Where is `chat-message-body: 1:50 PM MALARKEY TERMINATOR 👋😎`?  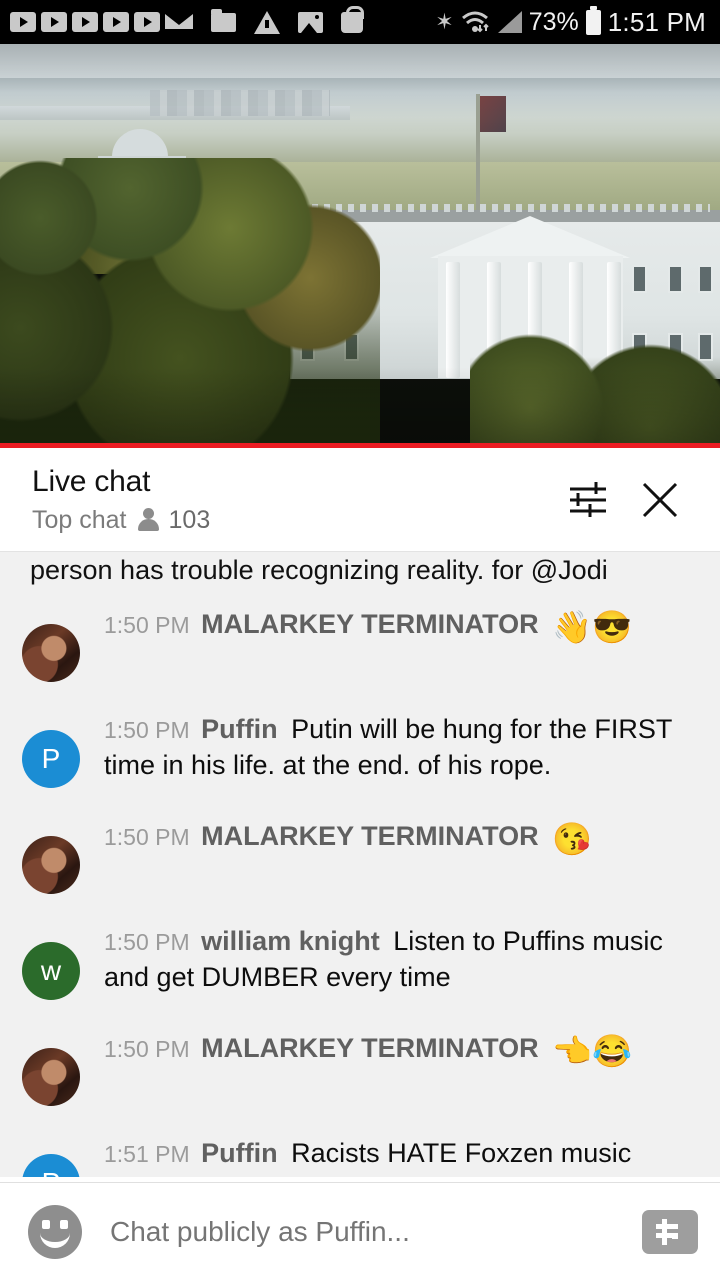 chat-message-body: 1:50 PM MALARKEY TERMINATOR 👋😎 is located at coordinates (388, 624).